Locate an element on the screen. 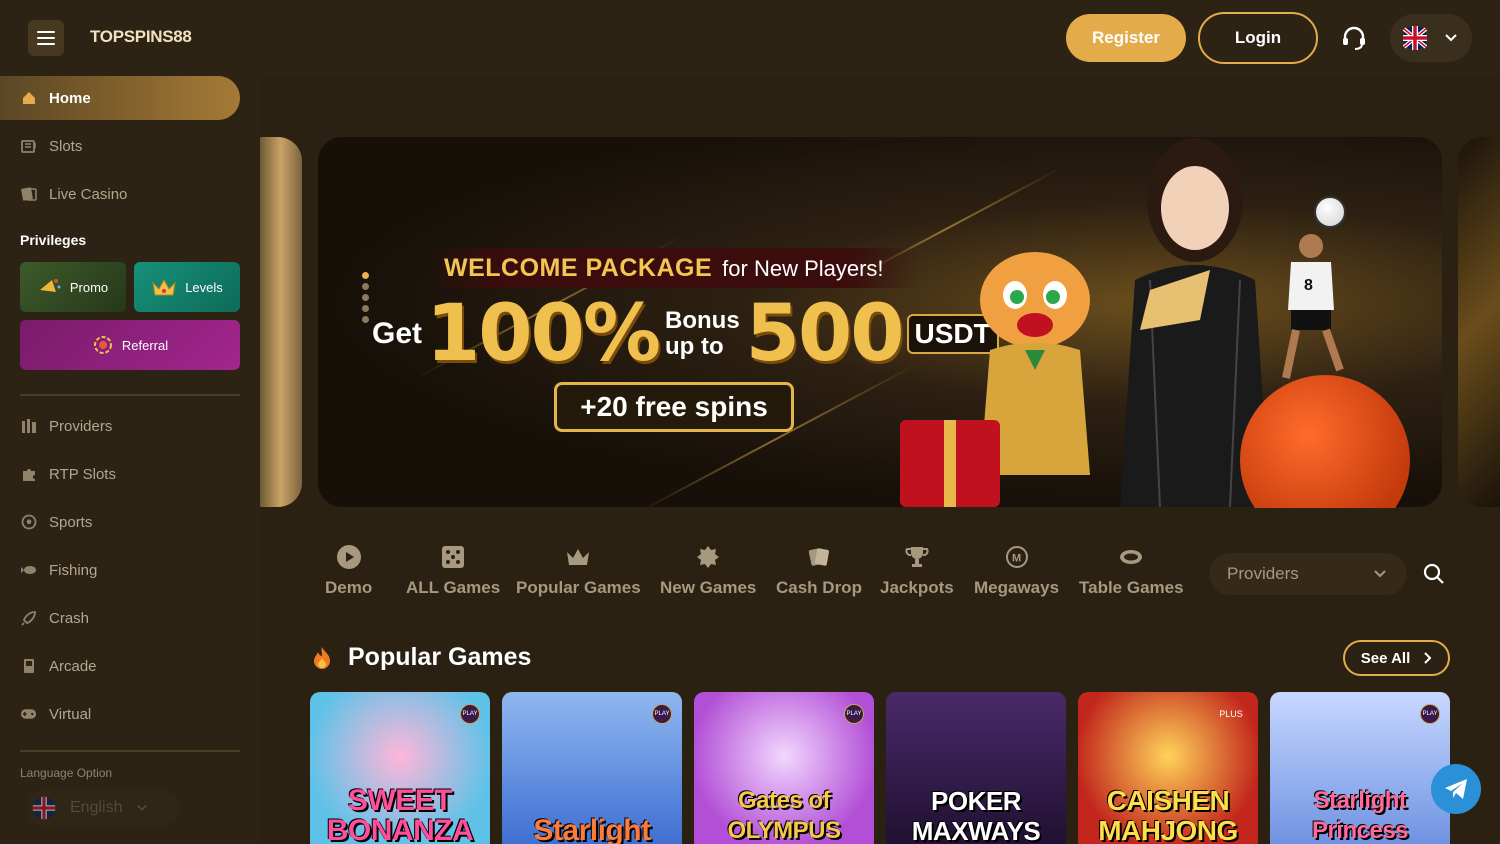 Image resolution: width=1500 pixels, height=844 pixels. site-logo: TOPSPINS88 is located at coordinates (141, 37).